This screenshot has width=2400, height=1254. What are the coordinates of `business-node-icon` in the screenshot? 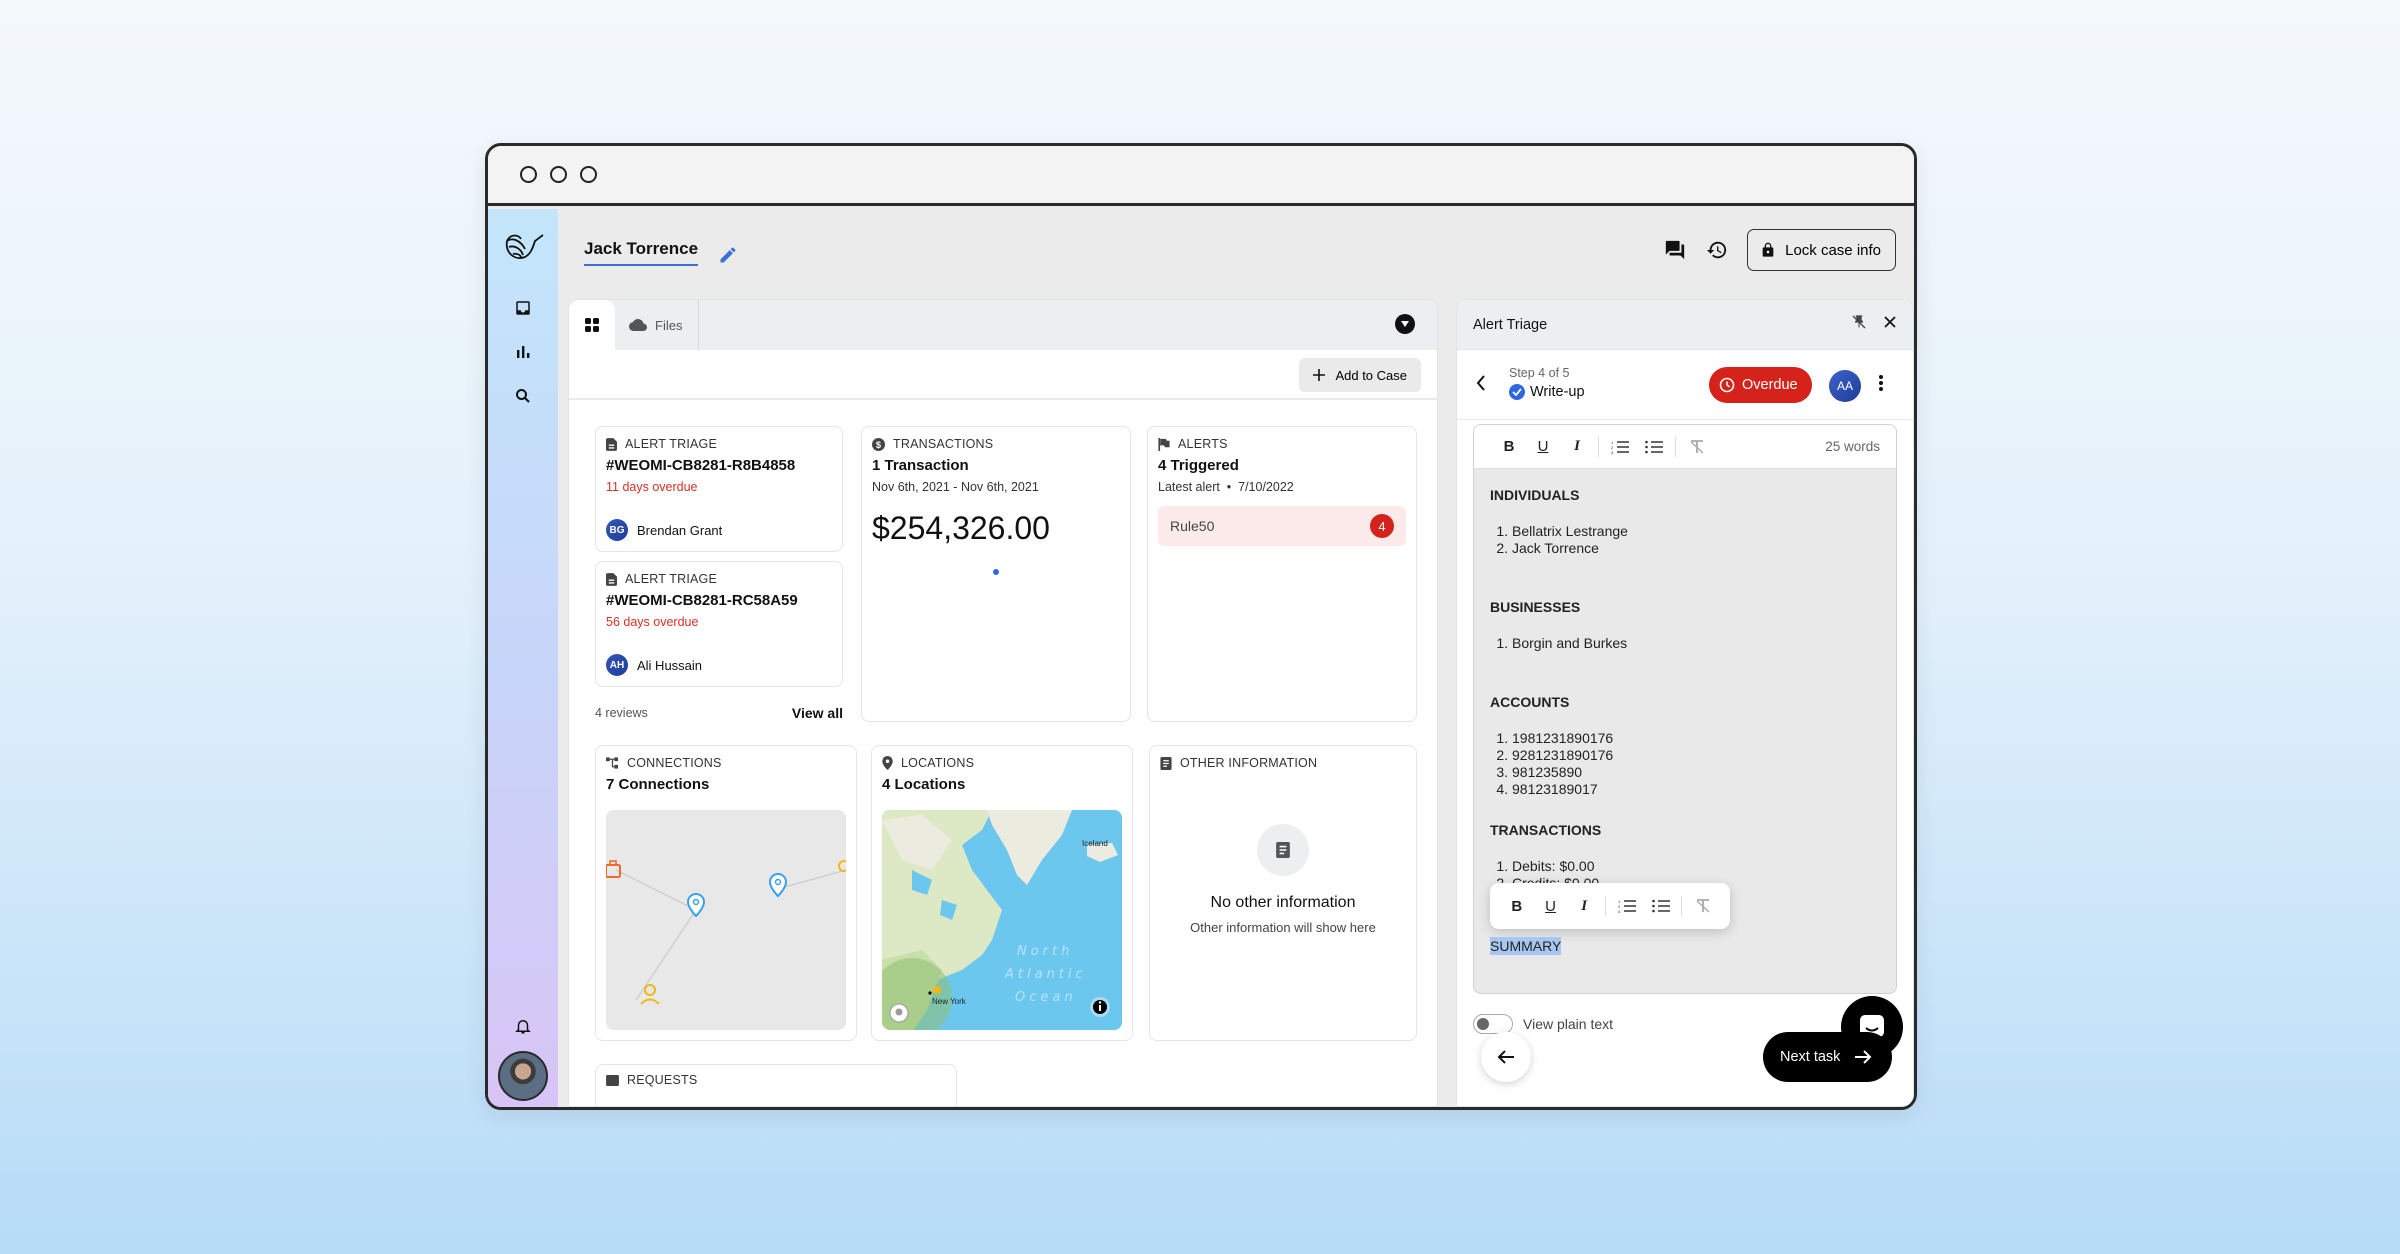 It's located at (613, 869).